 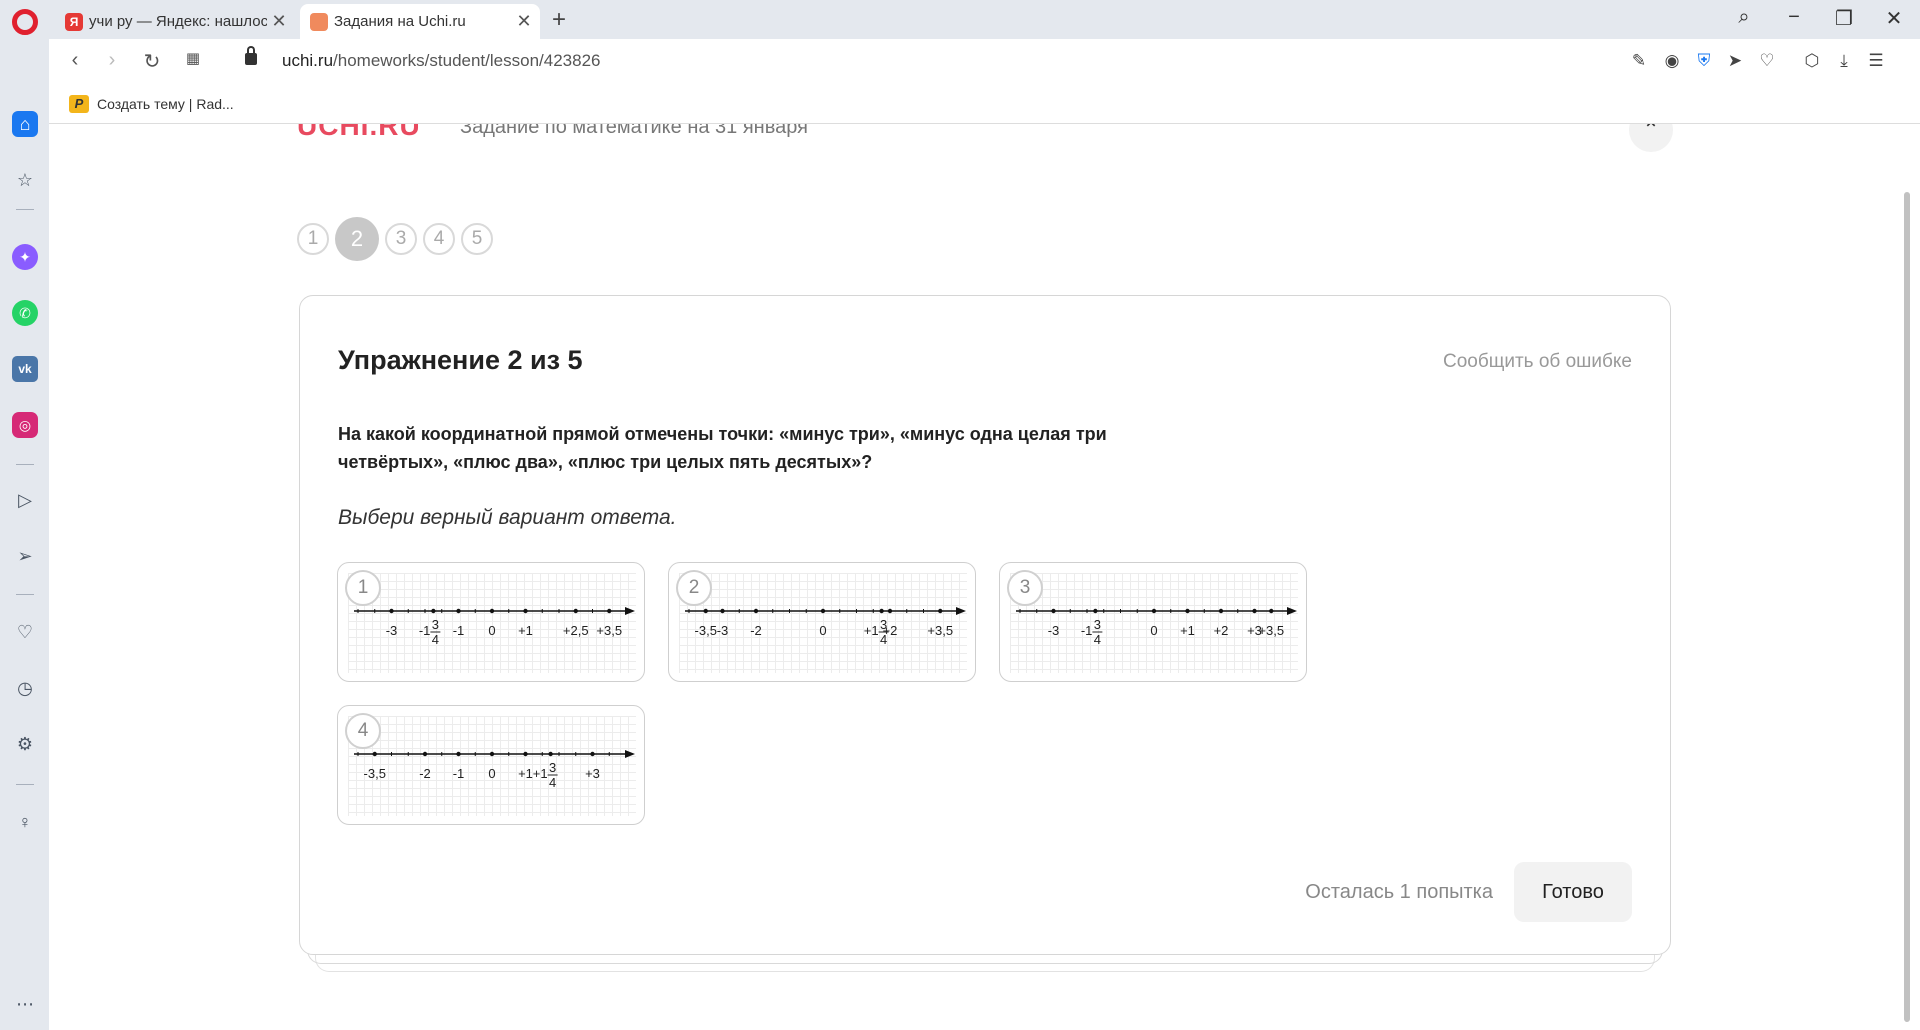 What do you see at coordinates (313, 239) in the screenshot?
I see `step-1: 1` at bounding box center [313, 239].